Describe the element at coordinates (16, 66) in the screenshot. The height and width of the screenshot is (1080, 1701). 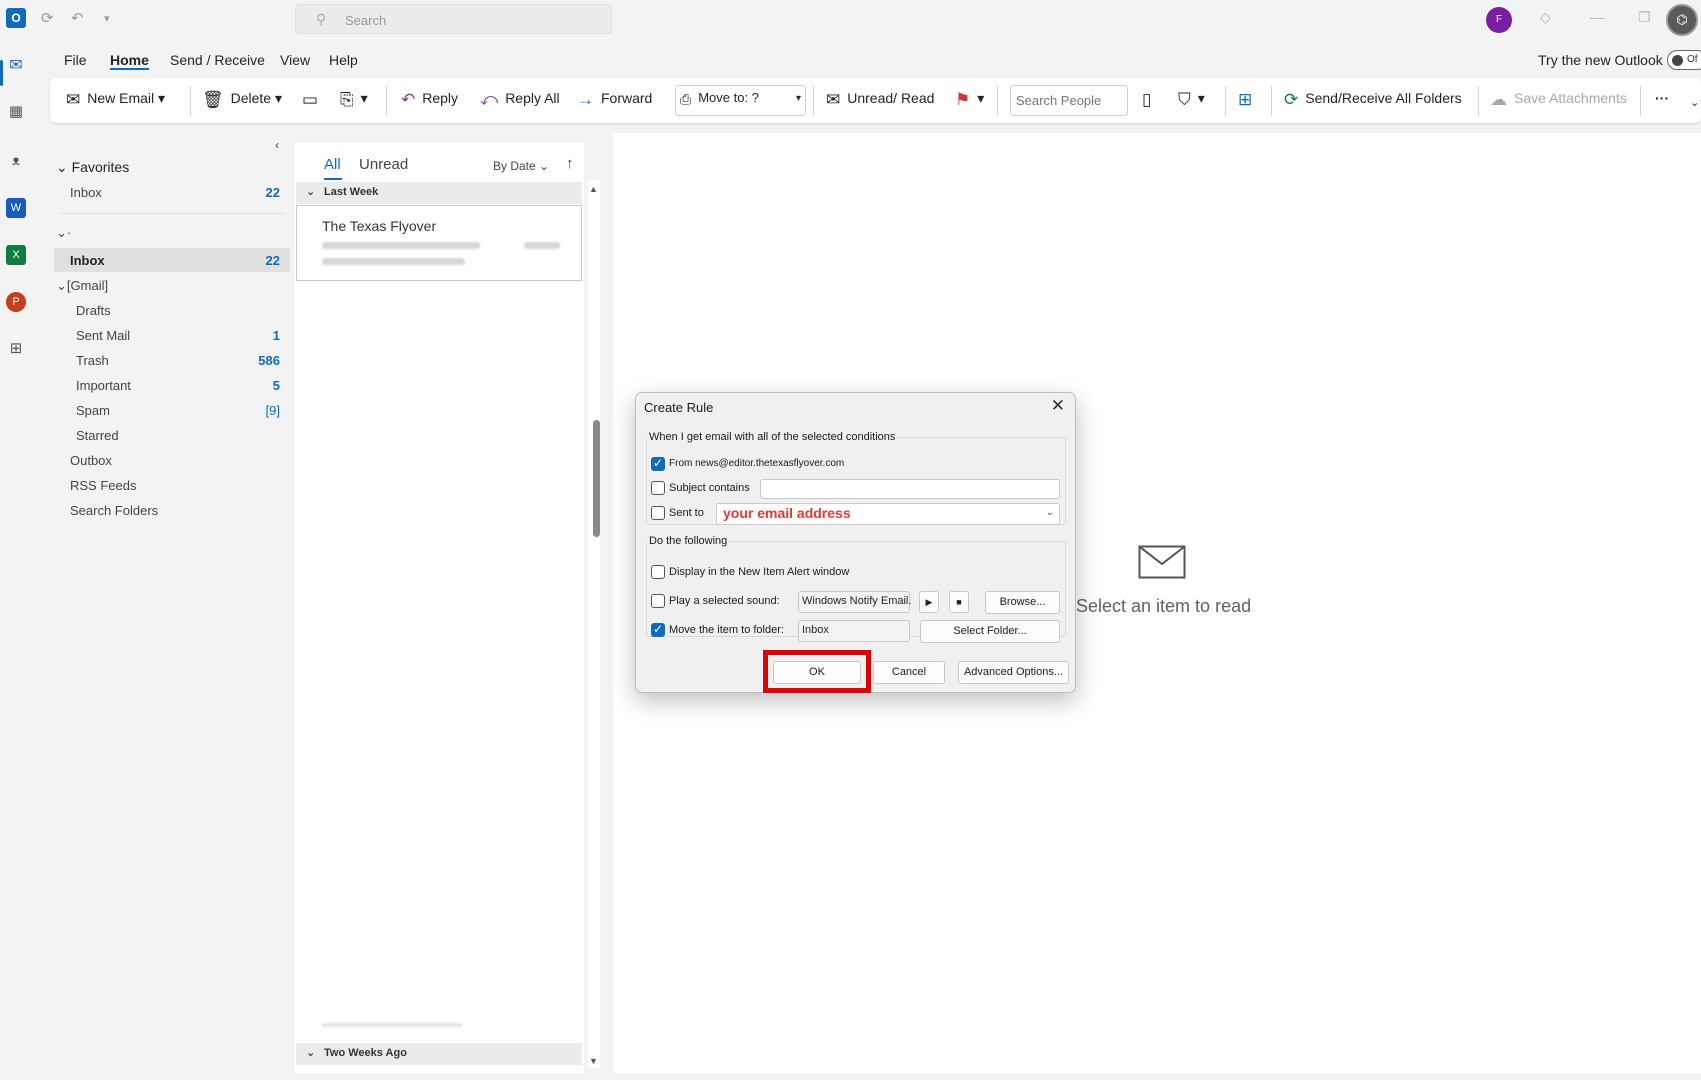
I see `mail-icon: ✉` at that location.